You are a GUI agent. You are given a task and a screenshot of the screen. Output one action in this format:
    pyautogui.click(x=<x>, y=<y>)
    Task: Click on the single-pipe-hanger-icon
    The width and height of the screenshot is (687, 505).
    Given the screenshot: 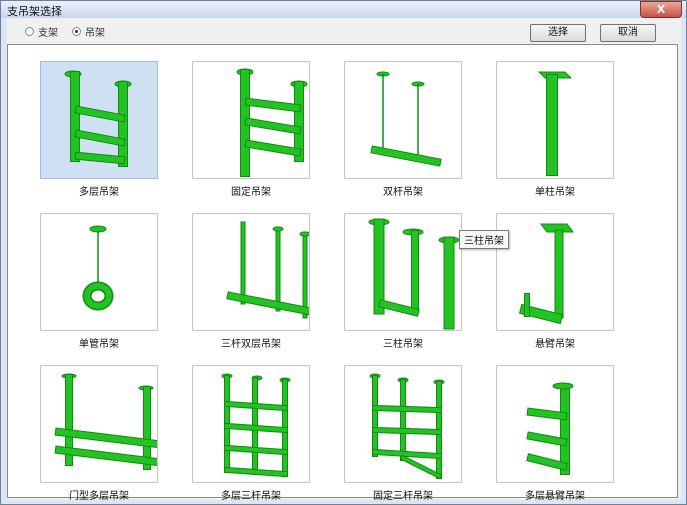 What is the action you would take?
    pyautogui.click(x=98, y=268)
    